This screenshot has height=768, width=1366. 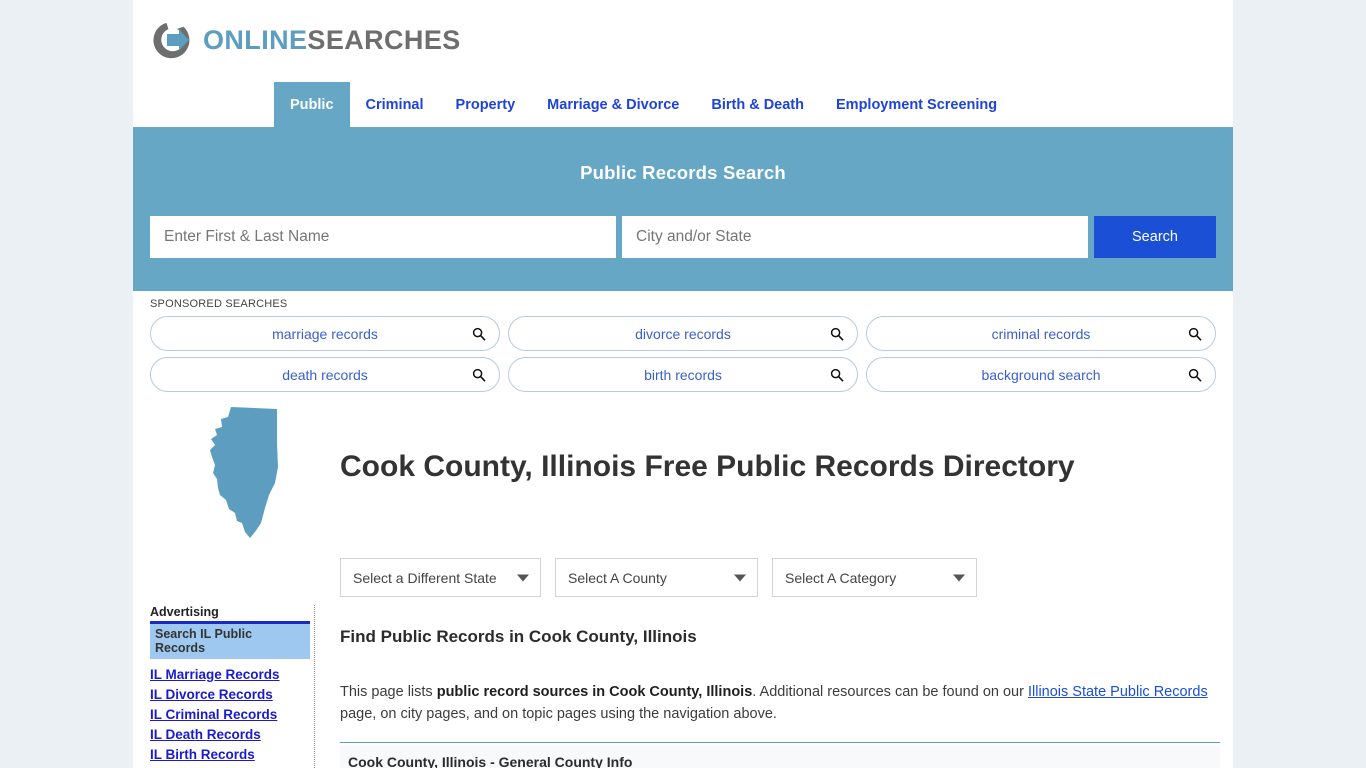 What do you see at coordinates (384, 39) in the screenshot?
I see `logo-word-searches: SEARCHES` at bounding box center [384, 39].